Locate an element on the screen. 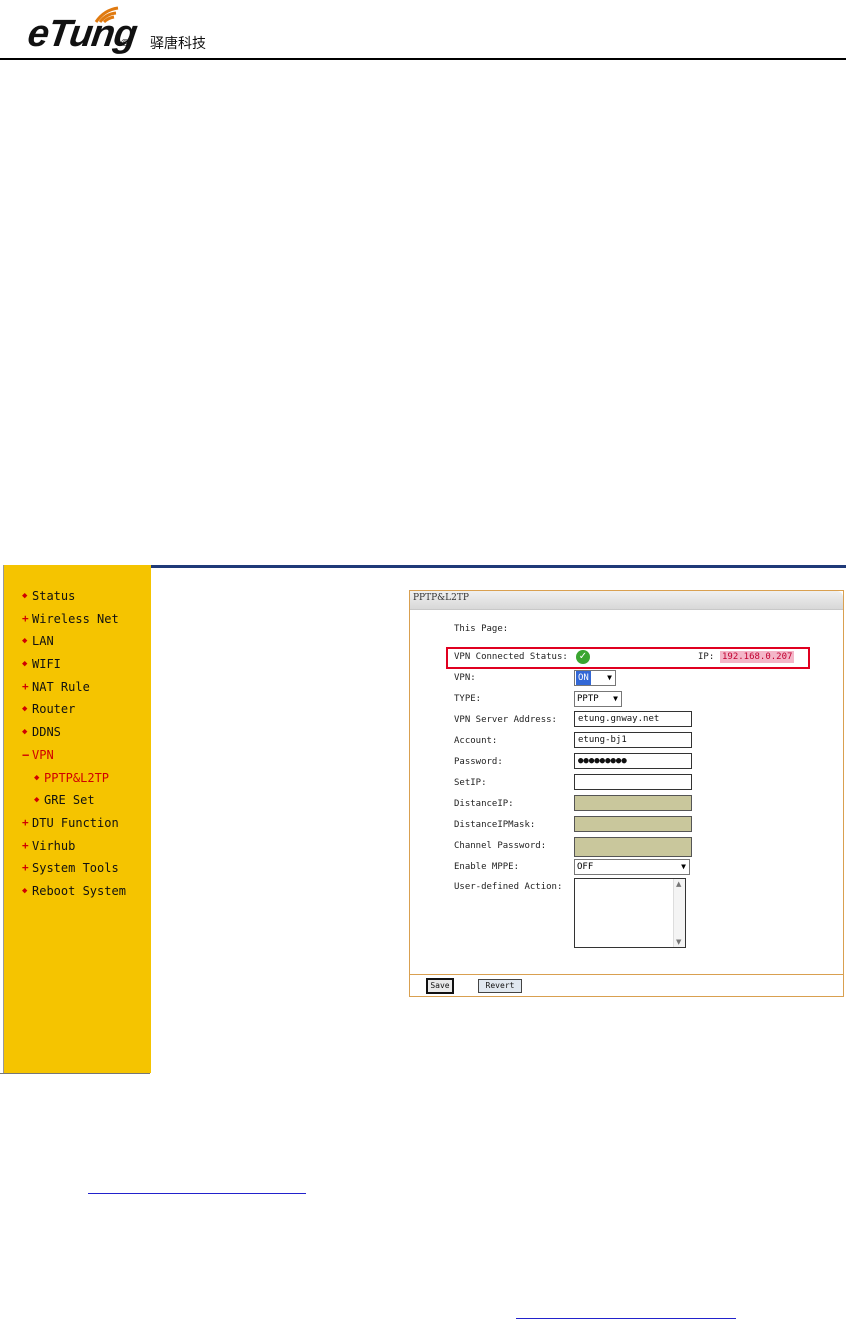 This screenshot has width=846, height=1320. sidebar-item-gre-set: ◆ GRE Set is located at coordinates (77, 800).